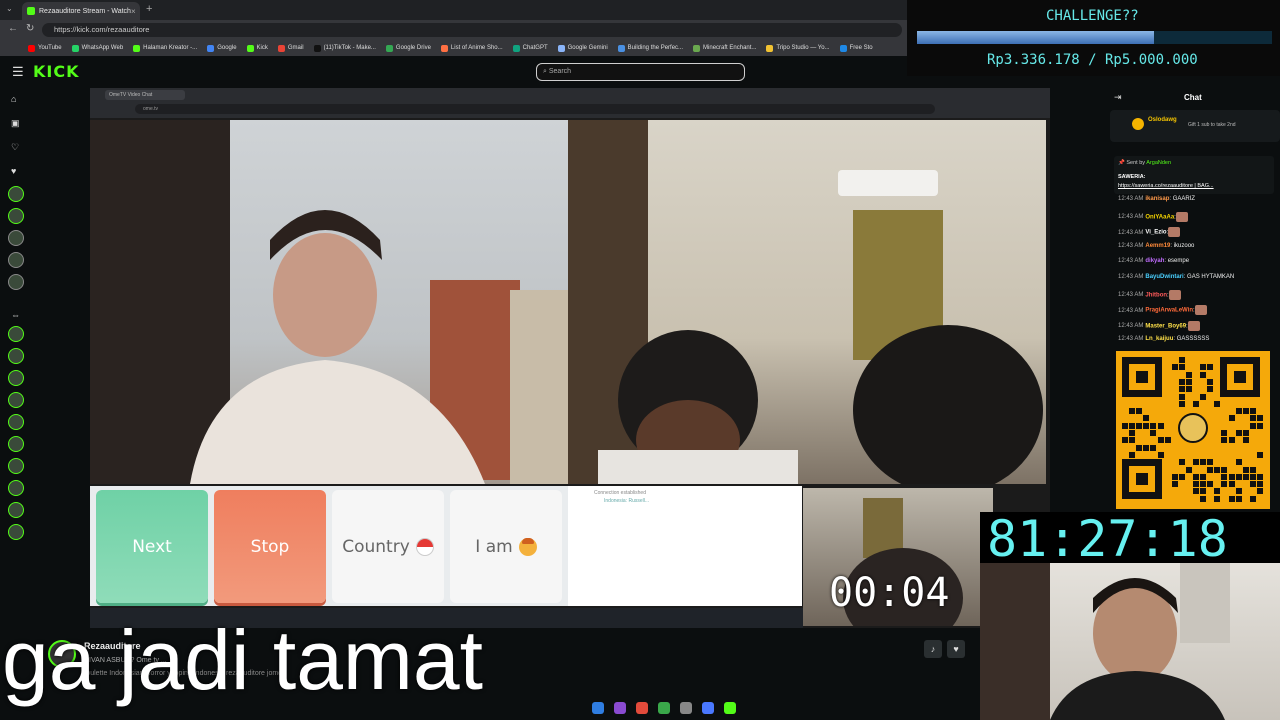 This screenshot has width=1280, height=720. I want to click on chat-message: 12:43 AM Ln_kaijuu: GASSSSSS, so click(1163, 339).